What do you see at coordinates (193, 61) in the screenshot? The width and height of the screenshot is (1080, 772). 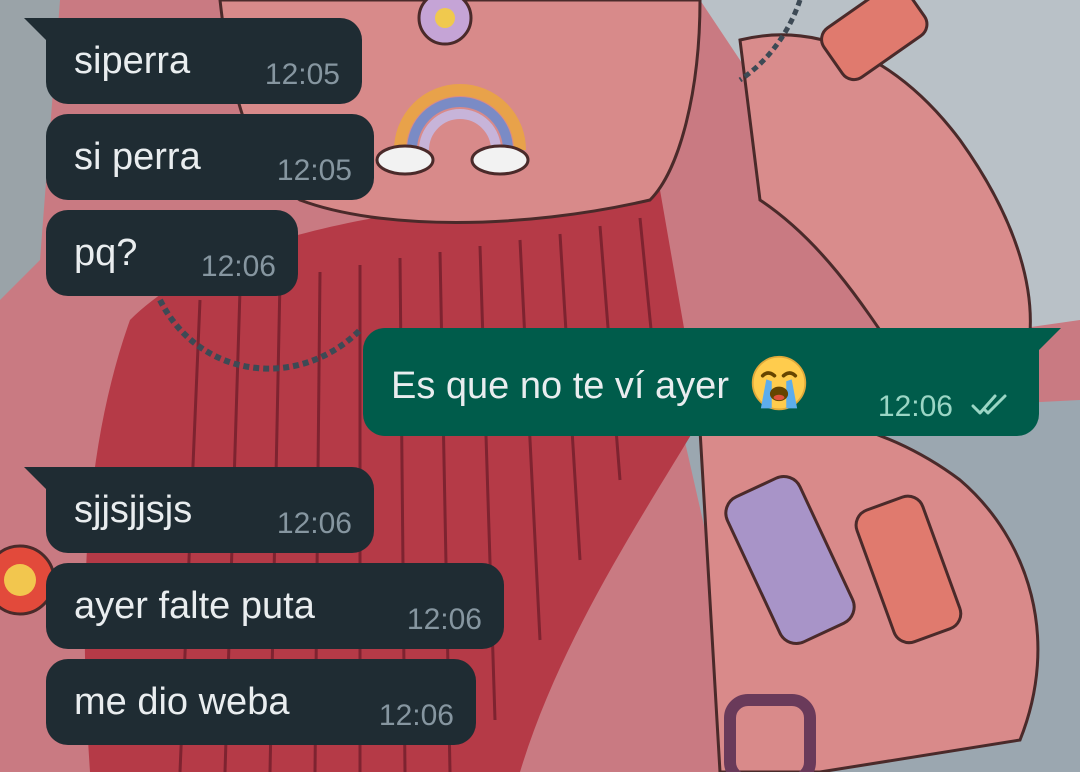 I see `message-bubble-incoming: siperra 12:05` at bounding box center [193, 61].